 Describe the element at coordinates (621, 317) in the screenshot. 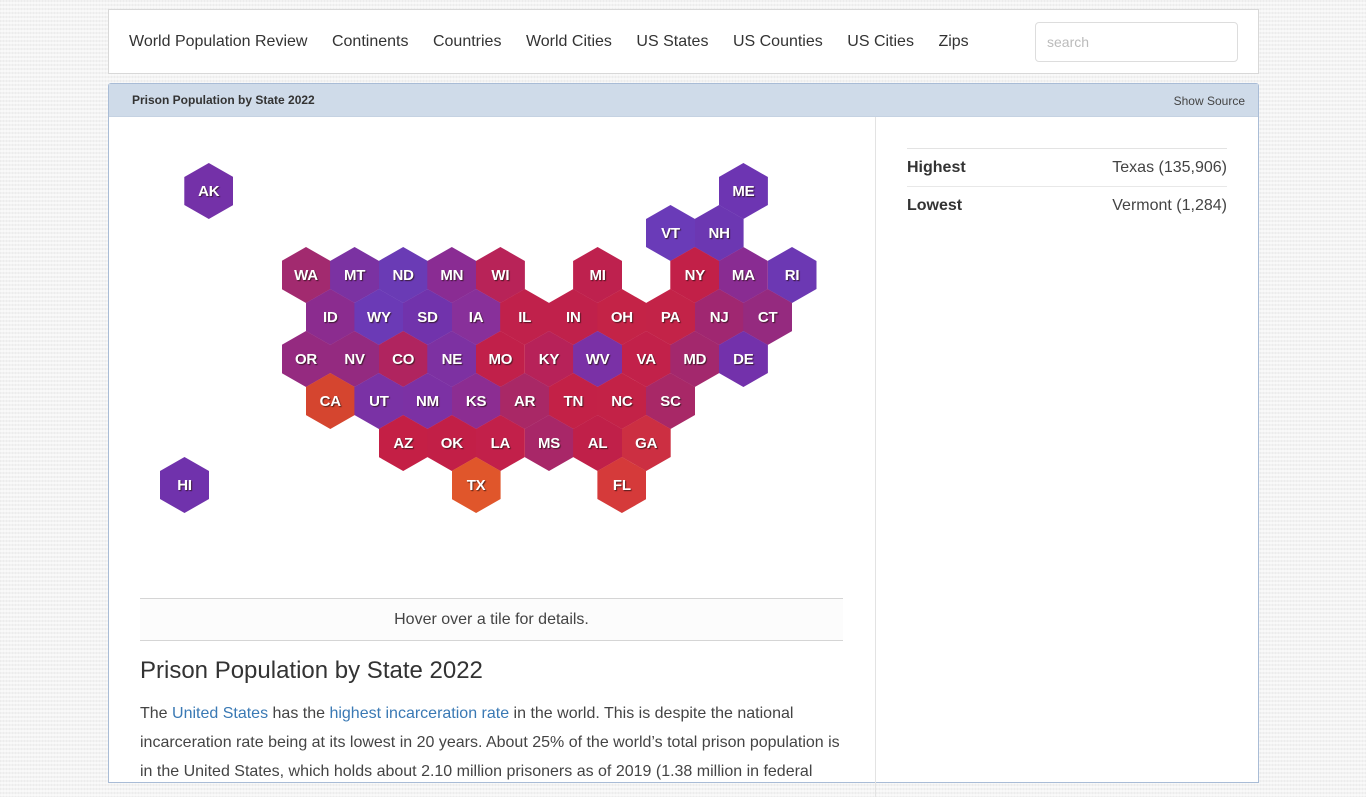

I see `hex-tile-label: OH` at that location.